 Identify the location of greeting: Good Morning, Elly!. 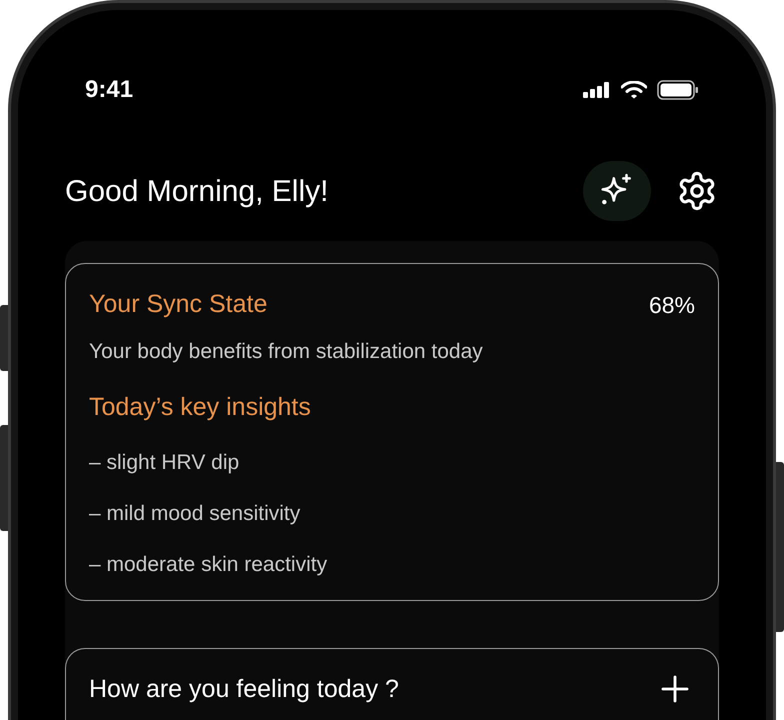
(196, 192).